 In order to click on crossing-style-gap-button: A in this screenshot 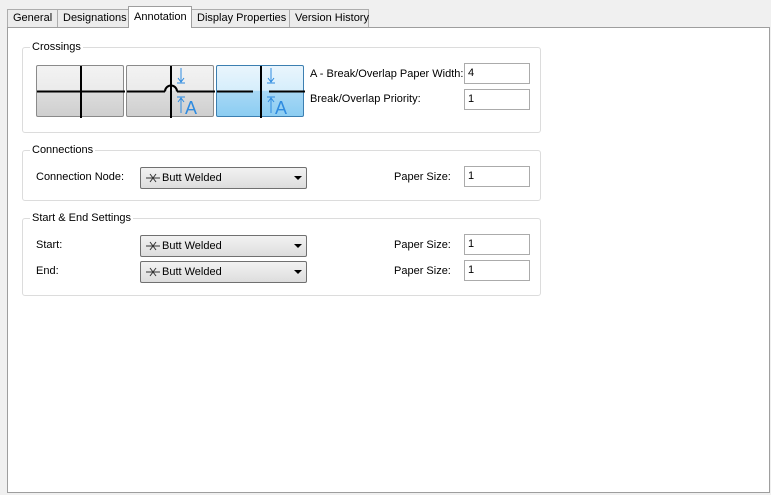, I will do `click(260, 91)`.